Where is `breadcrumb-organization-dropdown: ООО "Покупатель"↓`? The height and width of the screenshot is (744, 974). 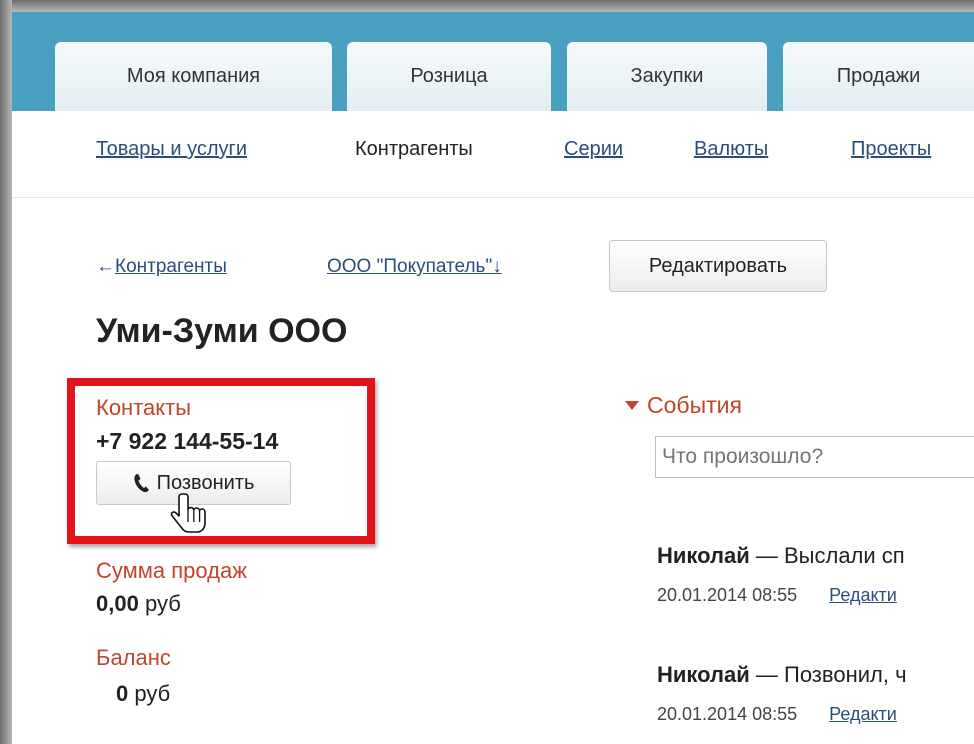 breadcrumb-organization-dropdown: ООО "Покупатель"↓ is located at coordinates (414, 267).